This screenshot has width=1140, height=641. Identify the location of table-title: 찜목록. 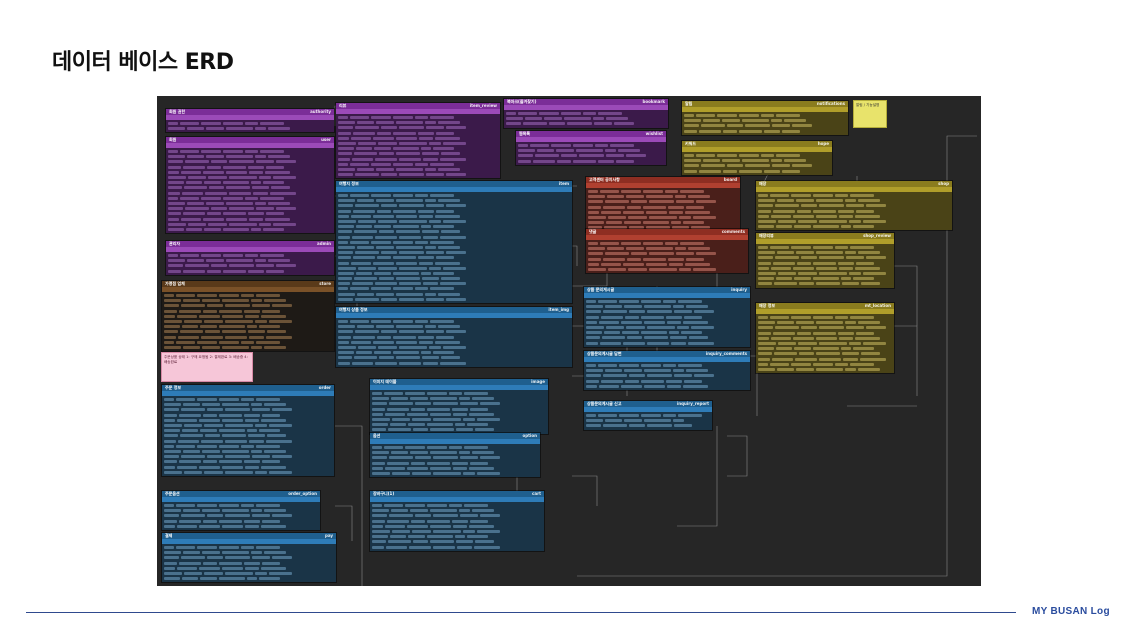
(525, 134).